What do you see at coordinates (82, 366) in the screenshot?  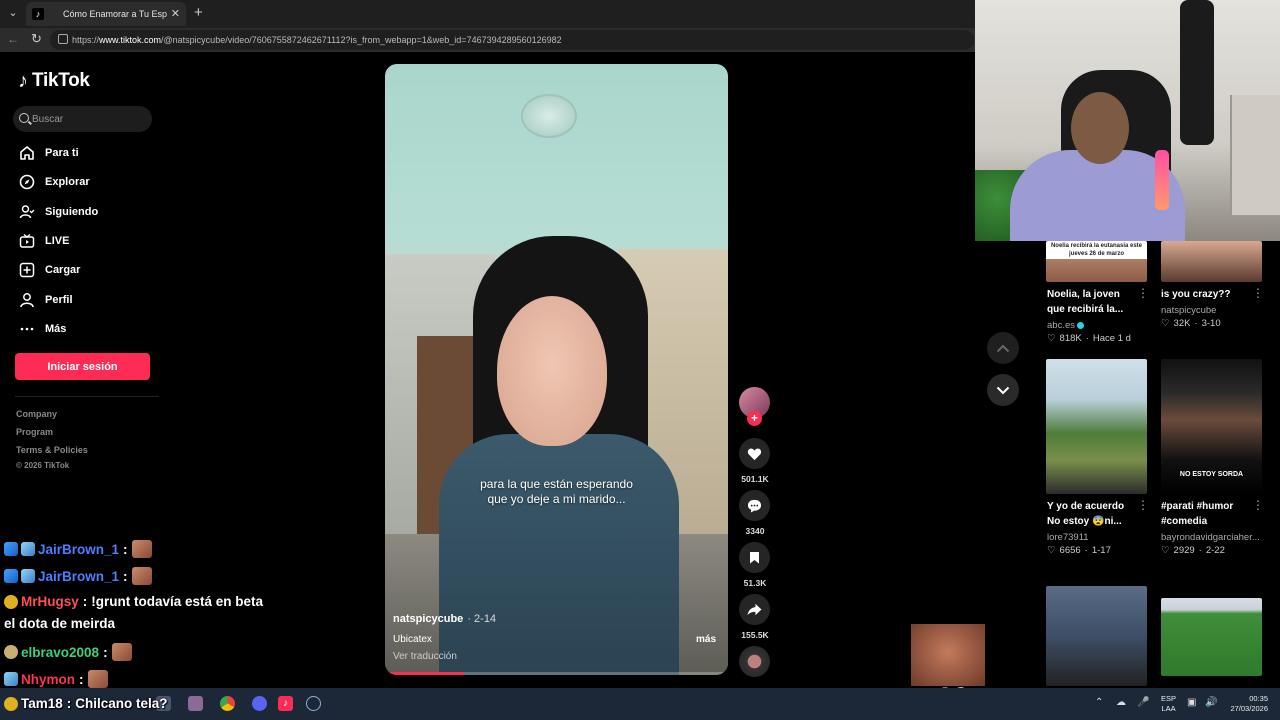 I see `login-button: Iniciar sesión` at bounding box center [82, 366].